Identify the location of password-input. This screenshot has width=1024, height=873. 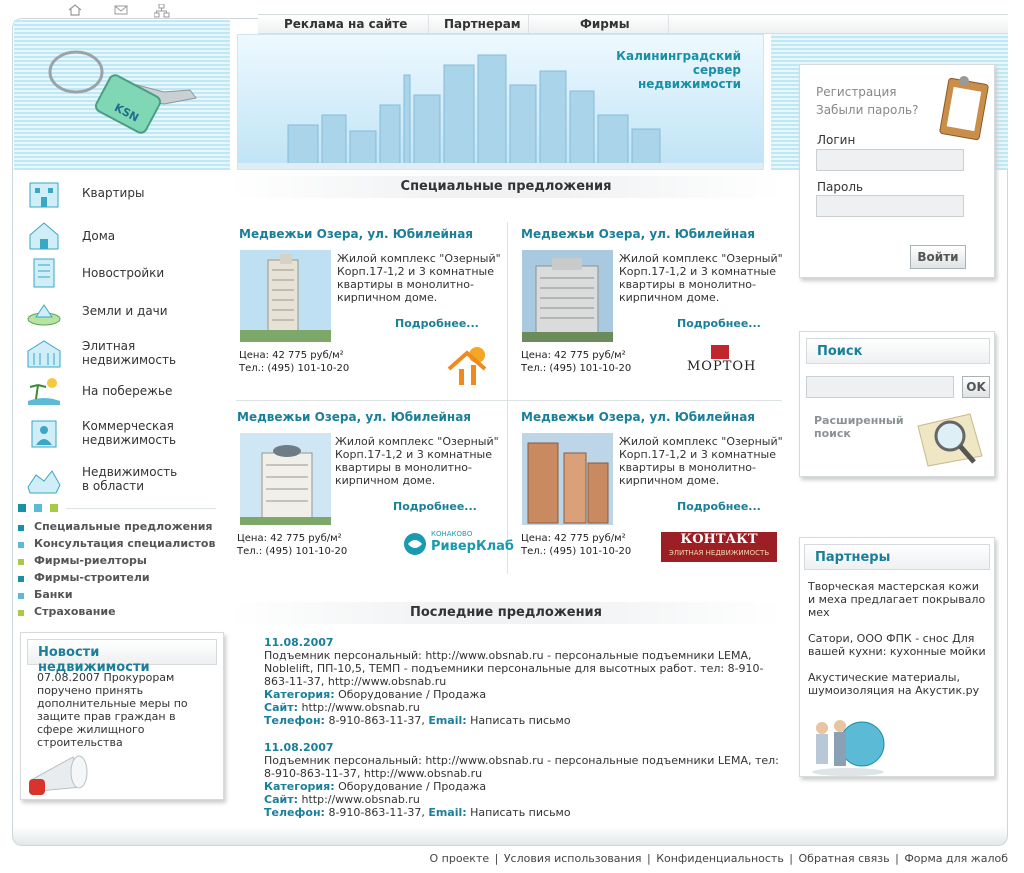
(890, 206).